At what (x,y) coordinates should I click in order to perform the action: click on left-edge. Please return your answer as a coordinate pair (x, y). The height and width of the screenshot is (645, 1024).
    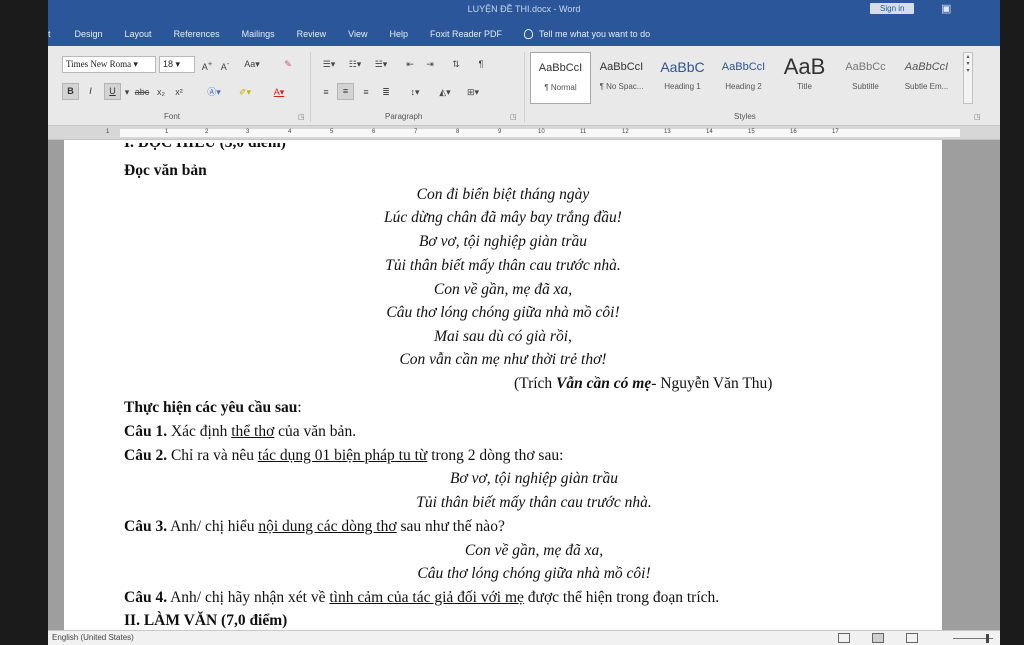
    Looking at the image, I should click on (24, 322).